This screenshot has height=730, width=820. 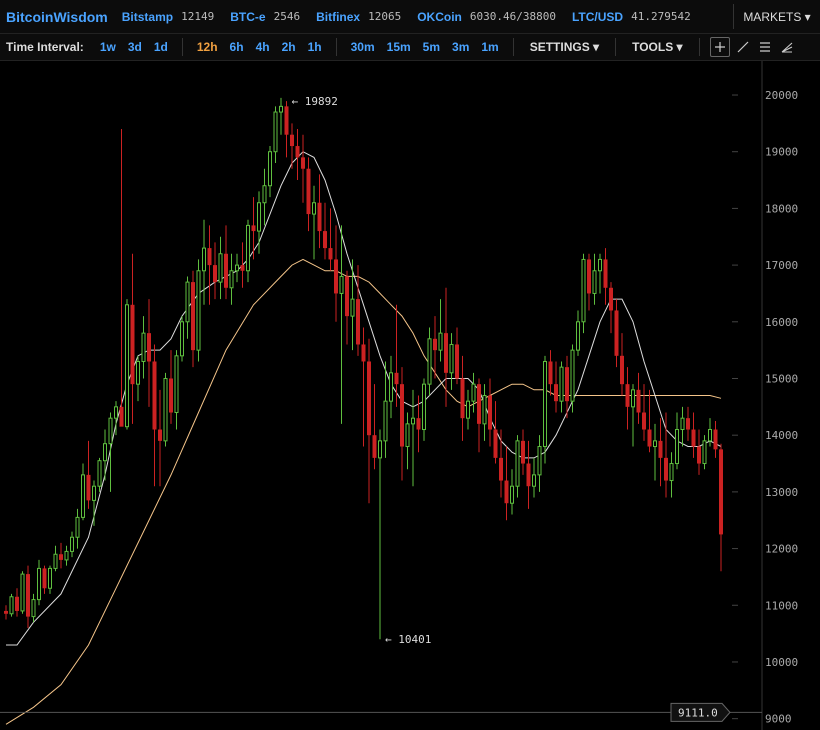 What do you see at coordinates (431, 47) in the screenshot?
I see `interval-5m: 5m` at bounding box center [431, 47].